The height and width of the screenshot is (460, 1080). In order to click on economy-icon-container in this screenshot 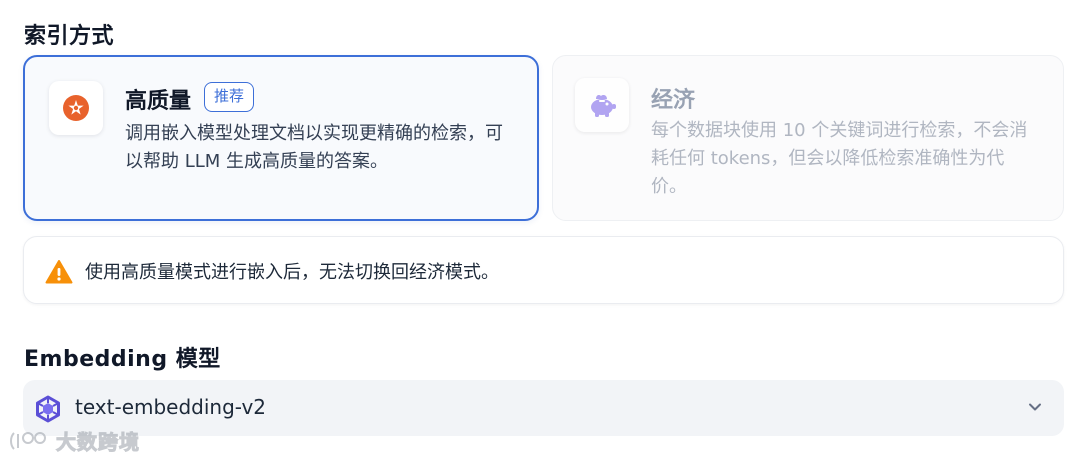, I will do `click(602, 105)`.